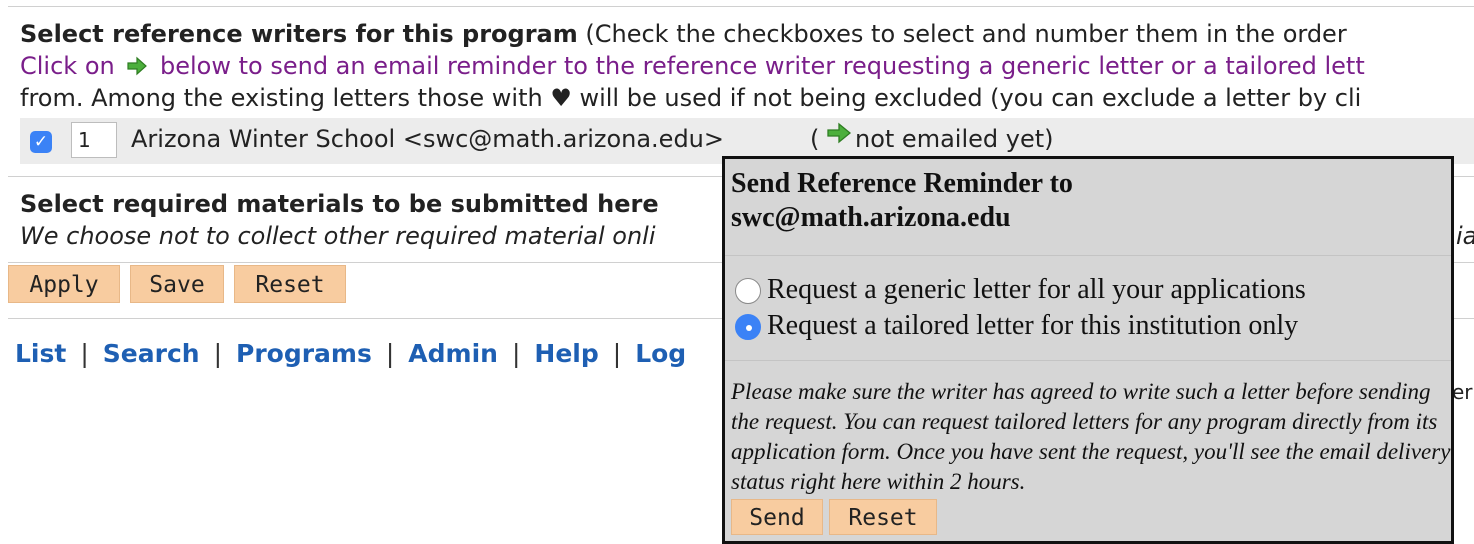  I want to click on apply-button: Apply, so click(64, 284).